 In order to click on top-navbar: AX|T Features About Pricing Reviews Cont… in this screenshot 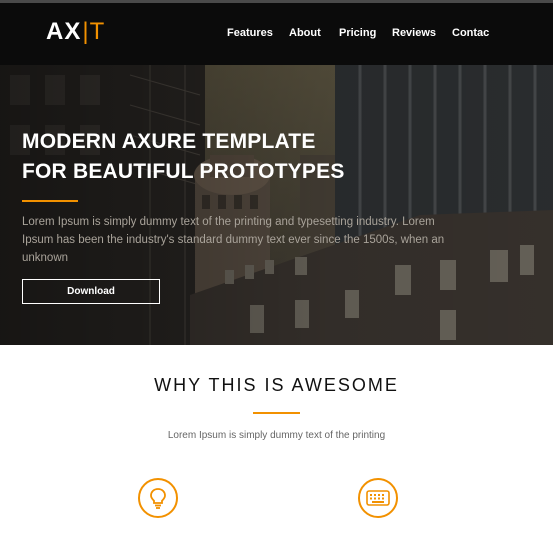, I will do `click(276, 32)`.